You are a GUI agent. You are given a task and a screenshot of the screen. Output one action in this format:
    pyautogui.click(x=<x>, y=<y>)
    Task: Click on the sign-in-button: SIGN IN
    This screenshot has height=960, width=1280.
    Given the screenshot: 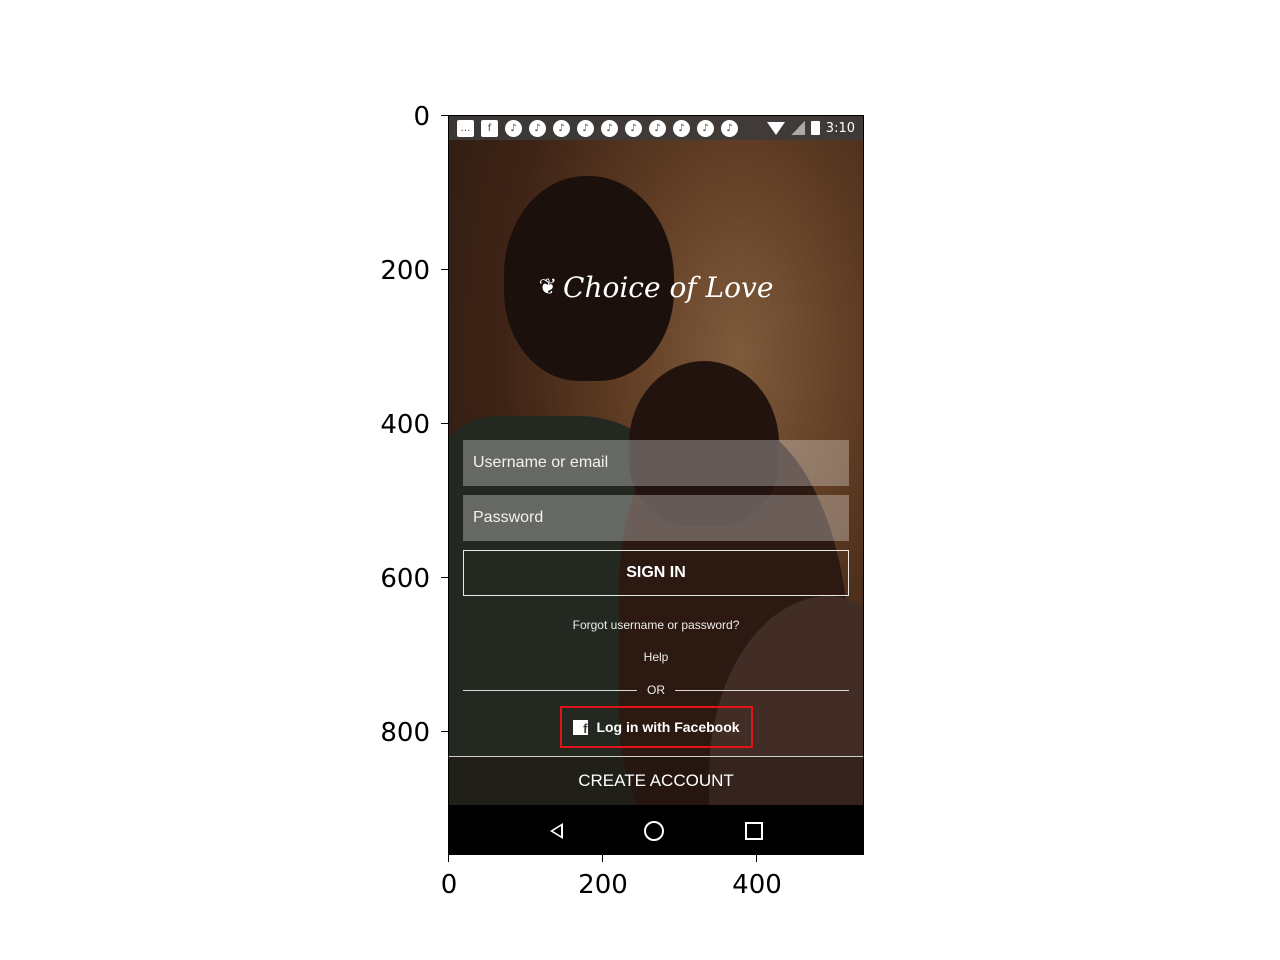 What is the action you would take?
    pyautogui.click(x=656, y=573)
    